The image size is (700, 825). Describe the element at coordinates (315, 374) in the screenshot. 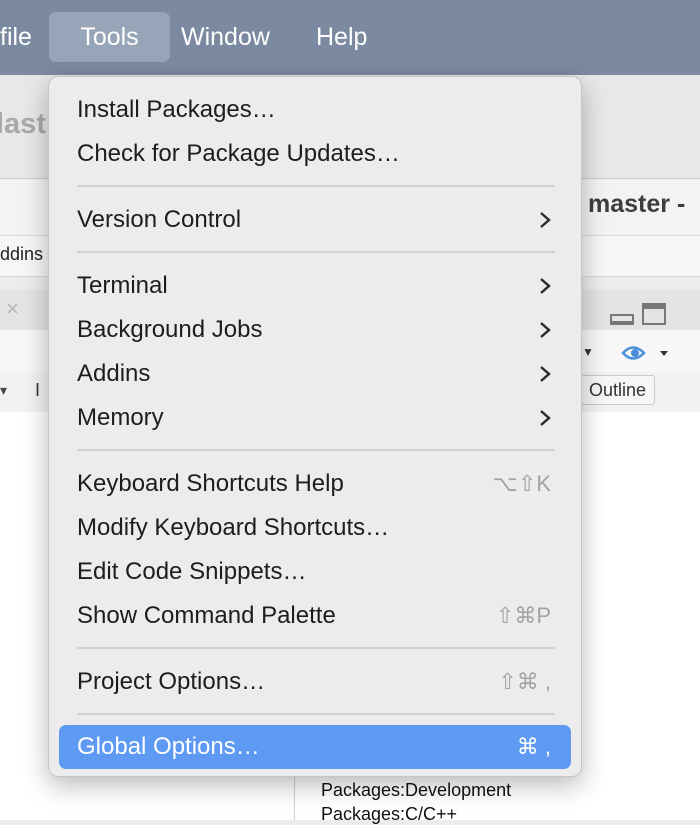

I see `menu-item-addins: Addins` at that location.